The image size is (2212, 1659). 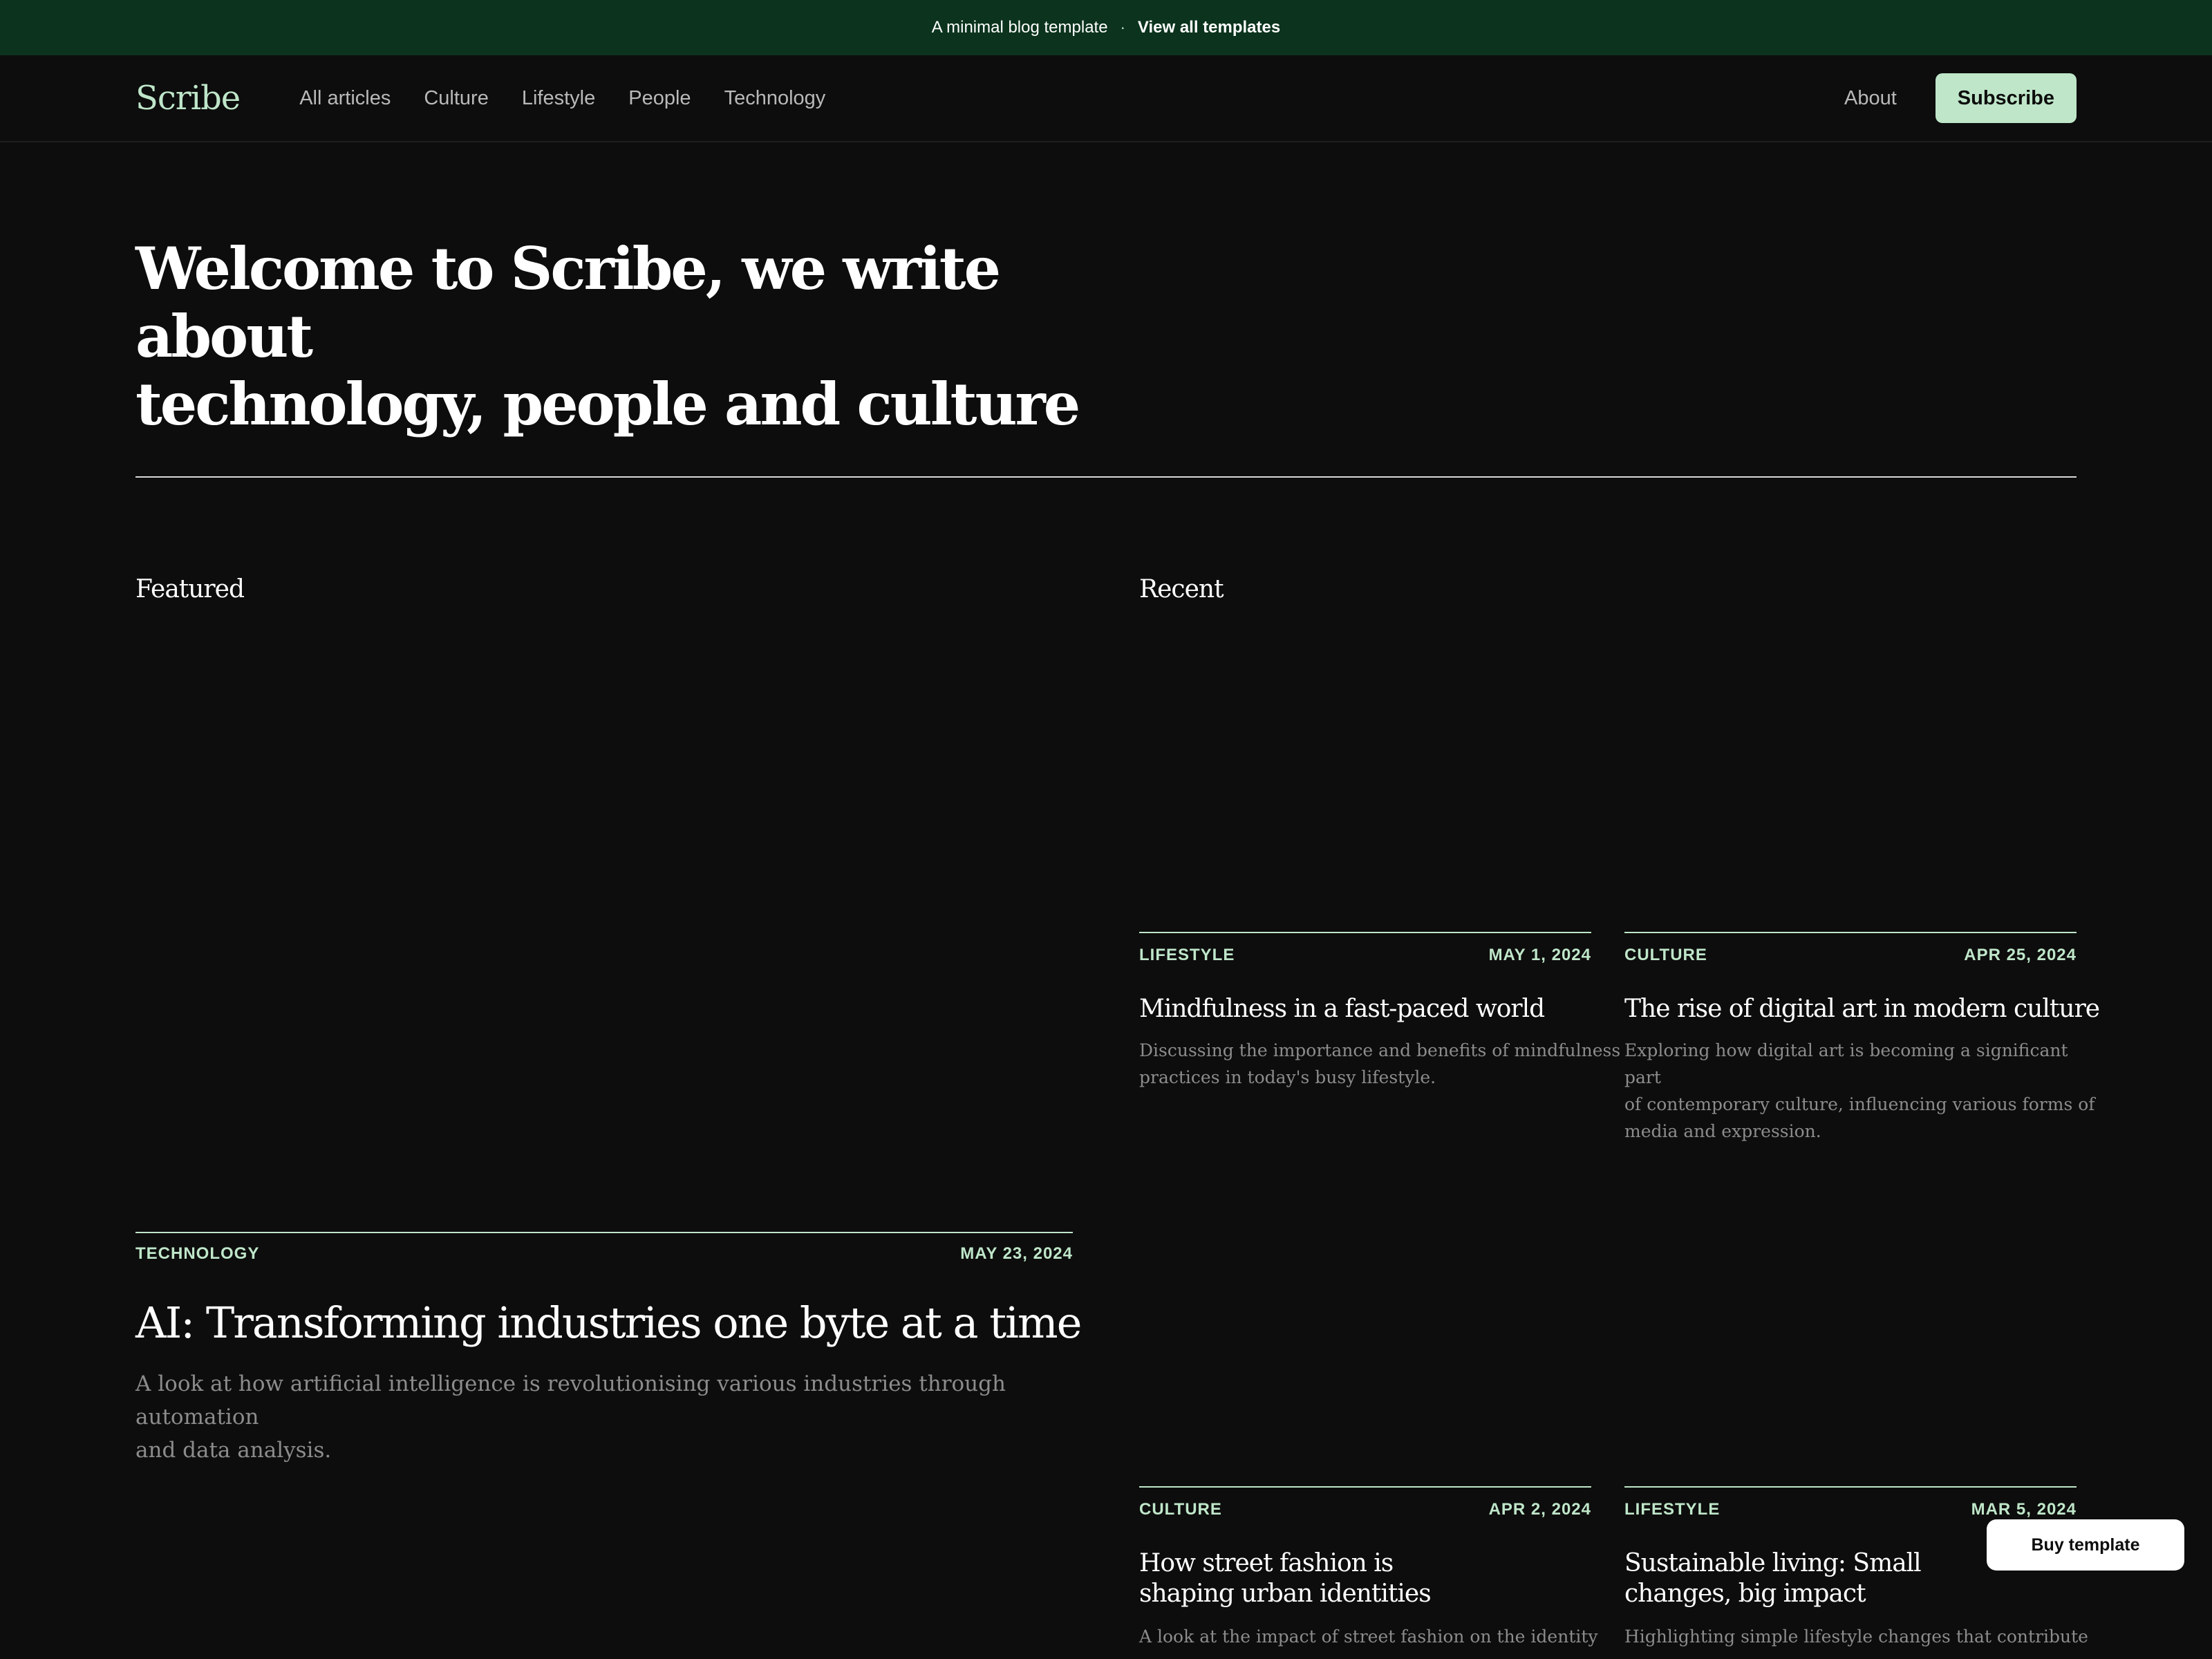 What do you see at coordinates (2024, 1509) in the screenshot?
I see `recent-card-date: MAR 5, 2024` at bounding box center [2024, 1509].